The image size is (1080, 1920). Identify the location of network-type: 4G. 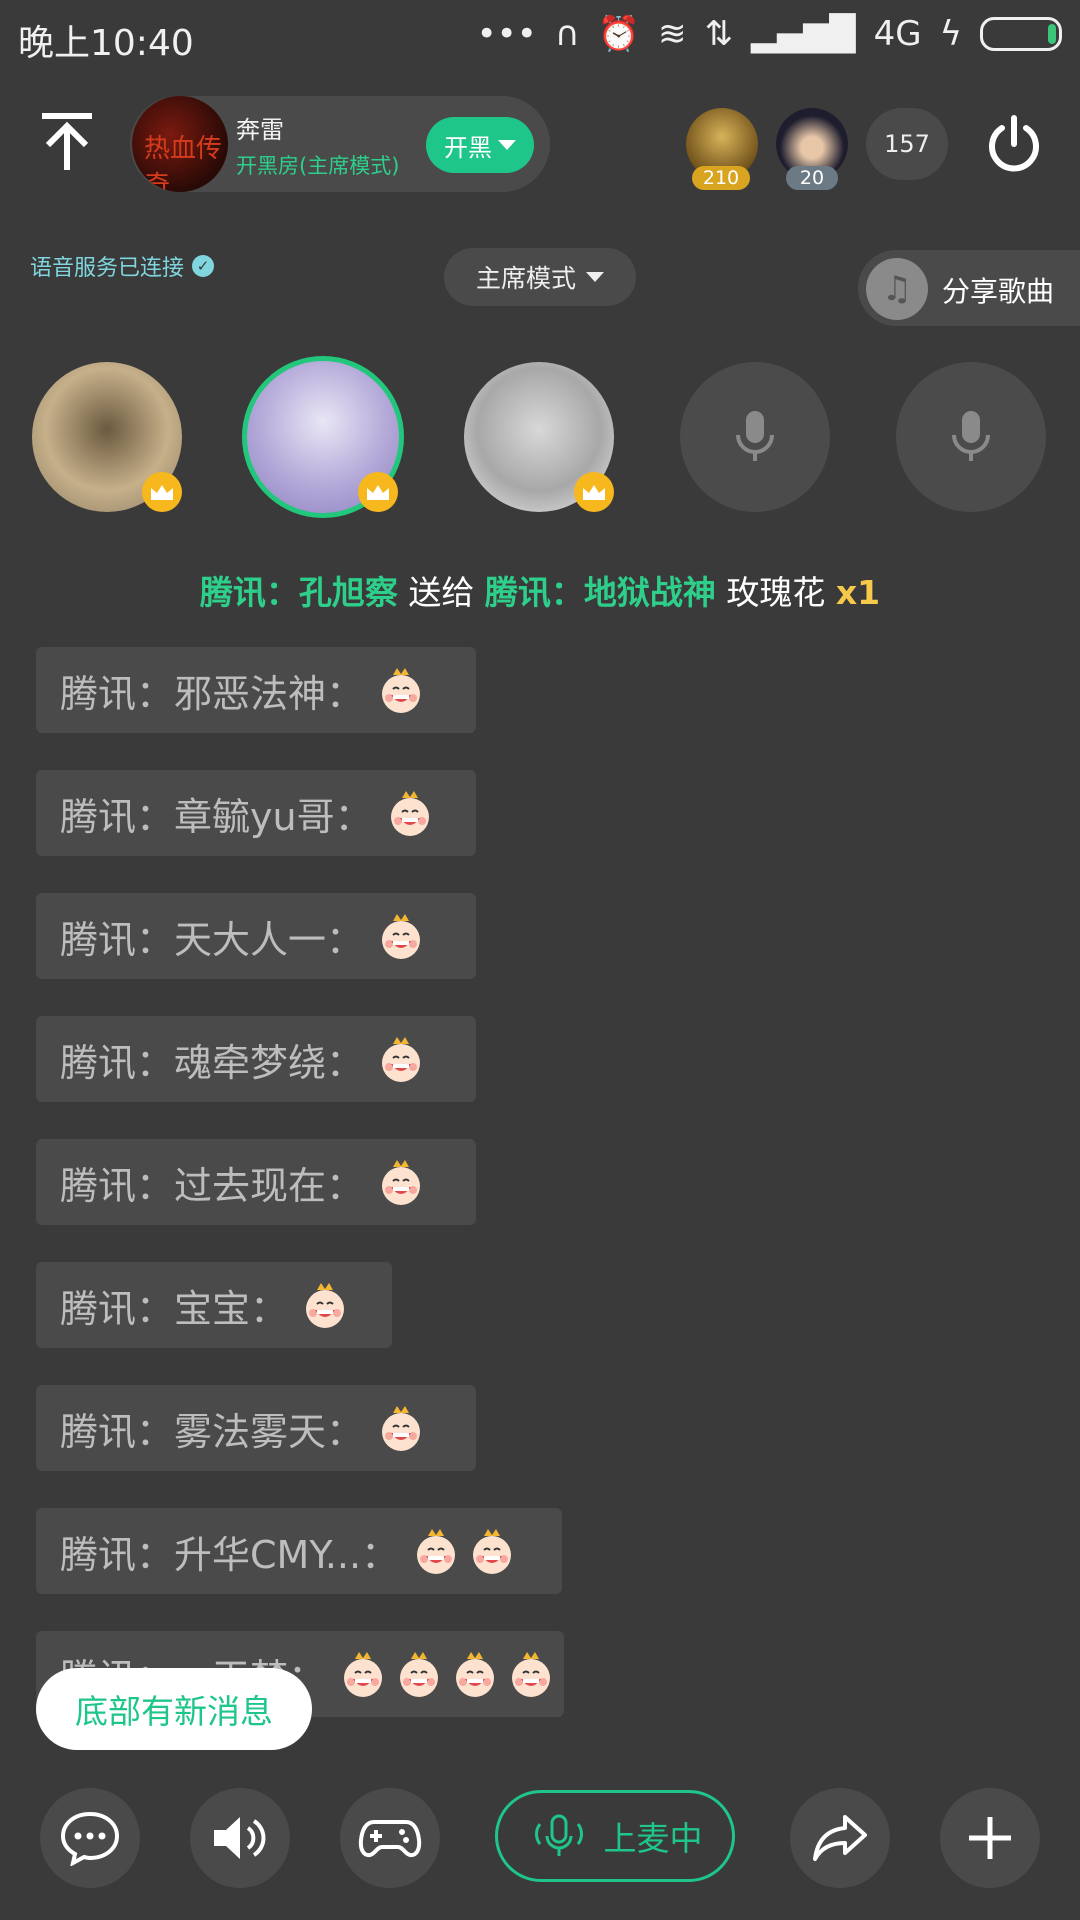
(897, 34).